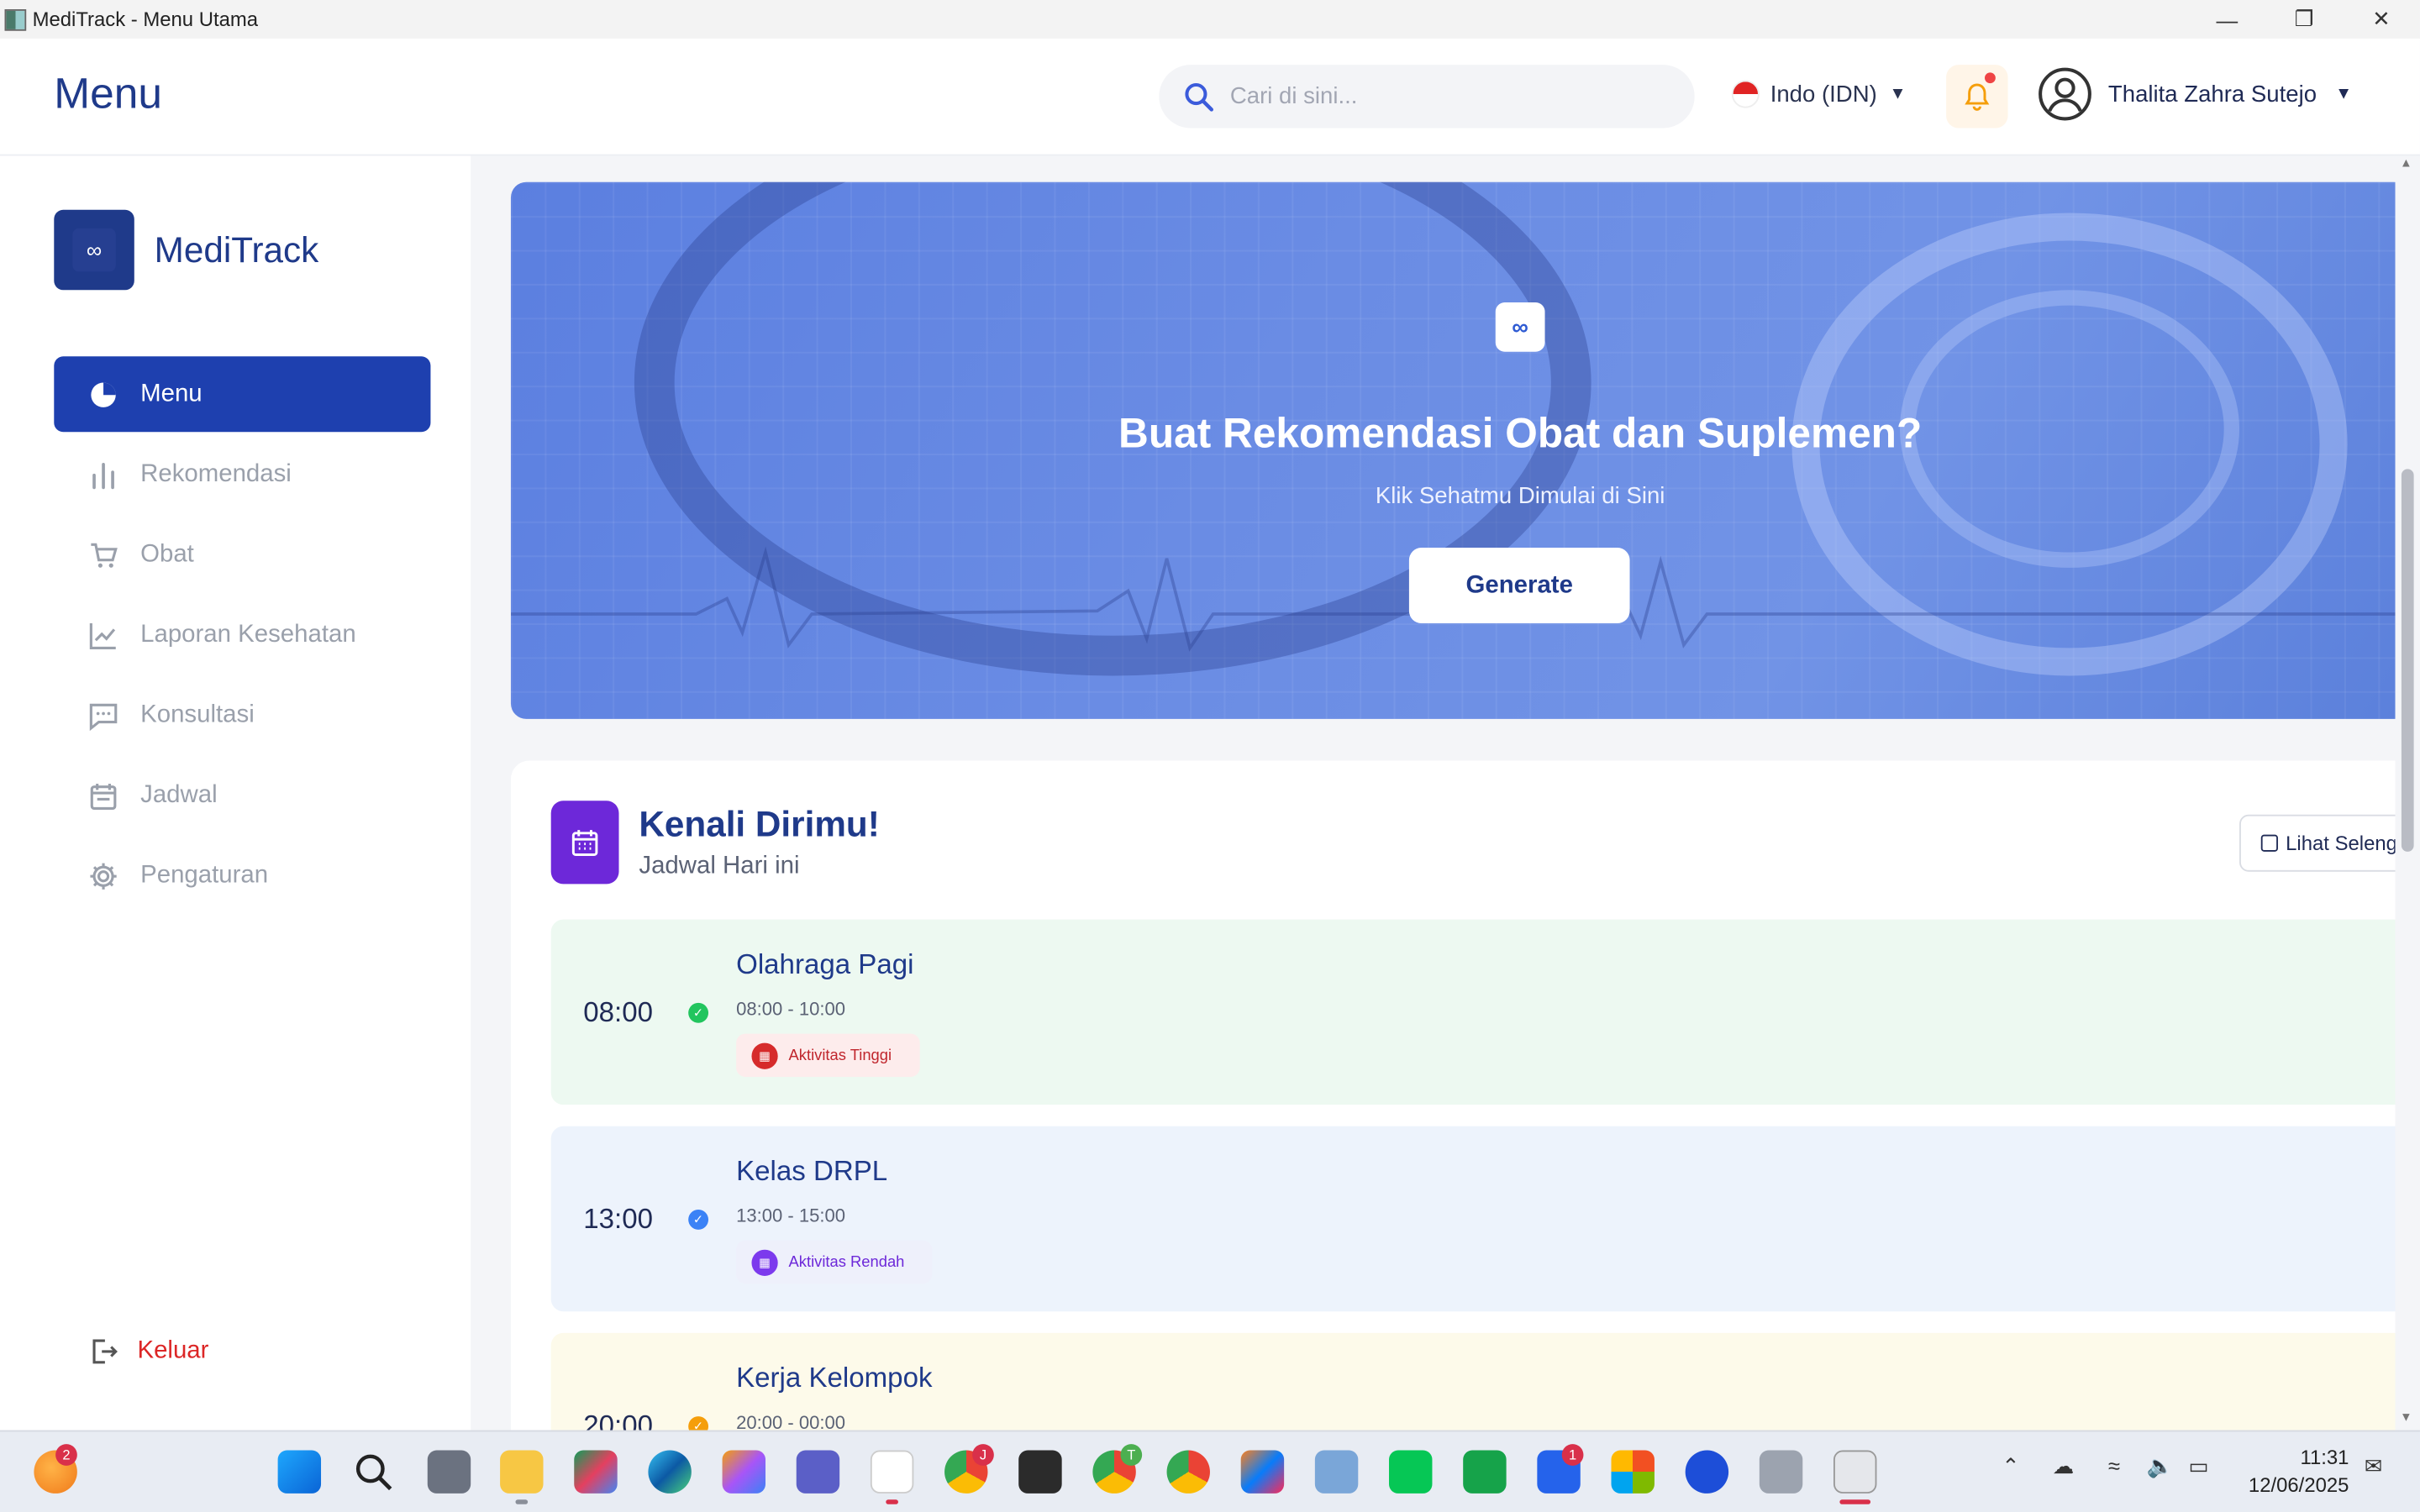 Image resolution: width=2420 pixels, height=1512 pixels. What do you see at coordinates (818, 1472) in the screenshot?
I see `teams-icon` at bounding box center [818, 1472].